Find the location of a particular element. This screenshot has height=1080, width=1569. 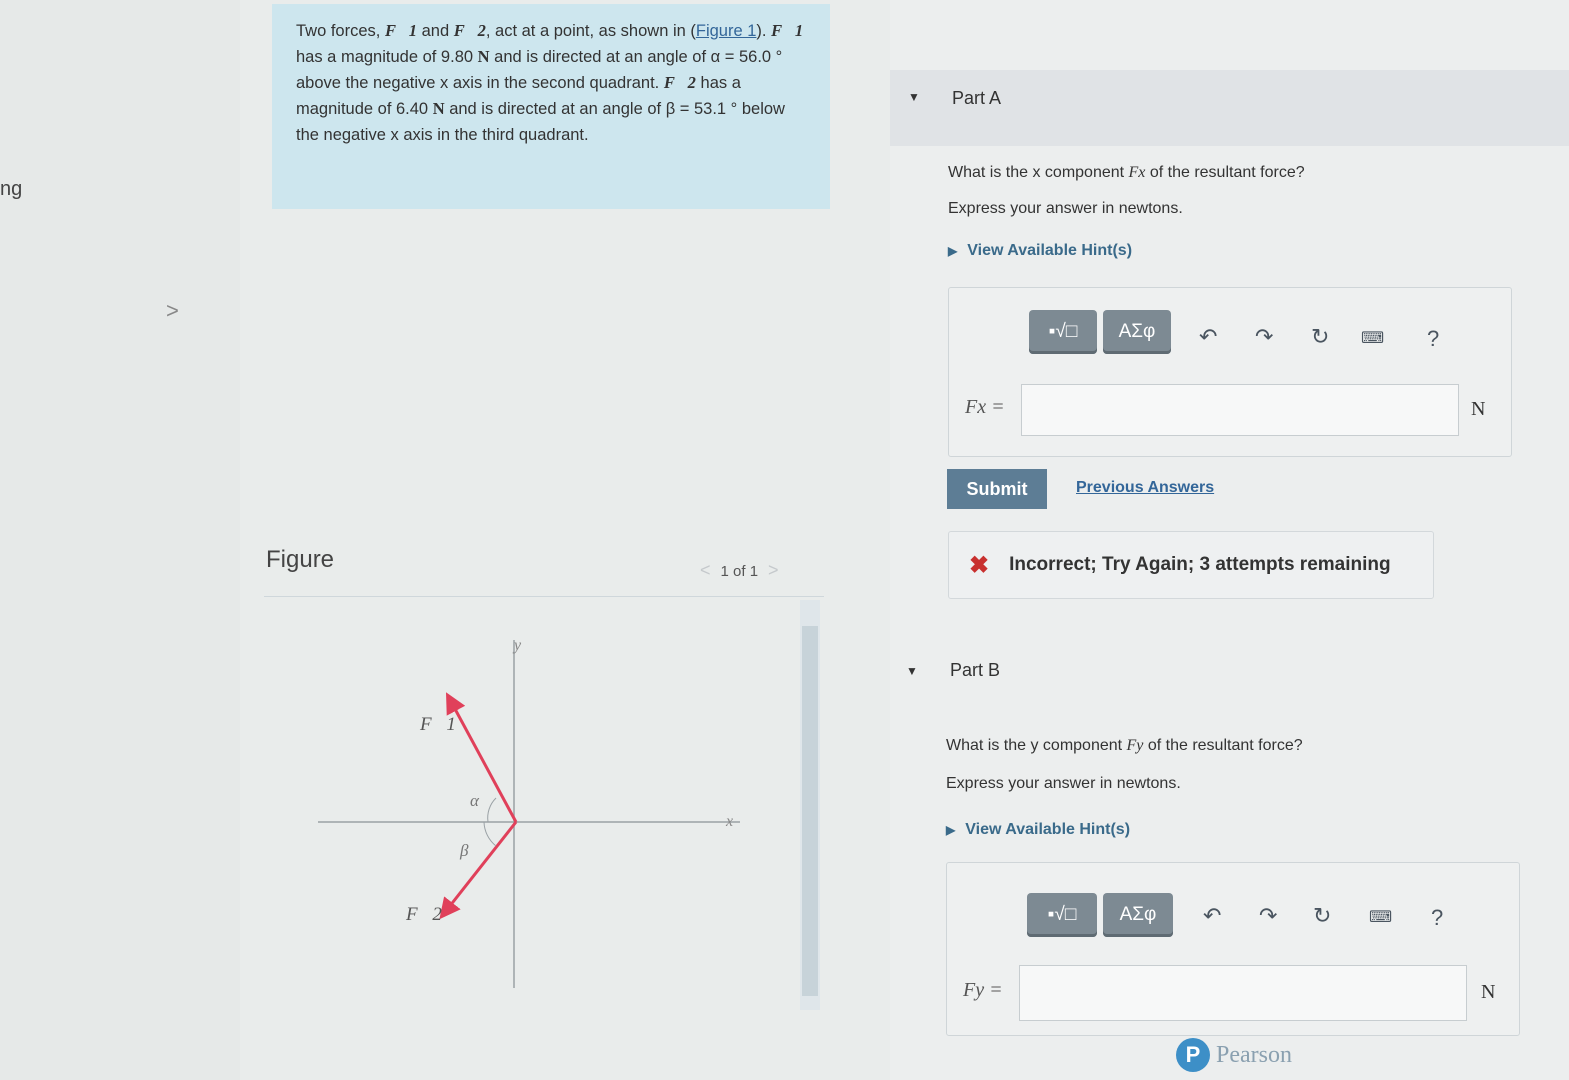

pearson-text: Pearson is located at coordinates (1254, 1054).